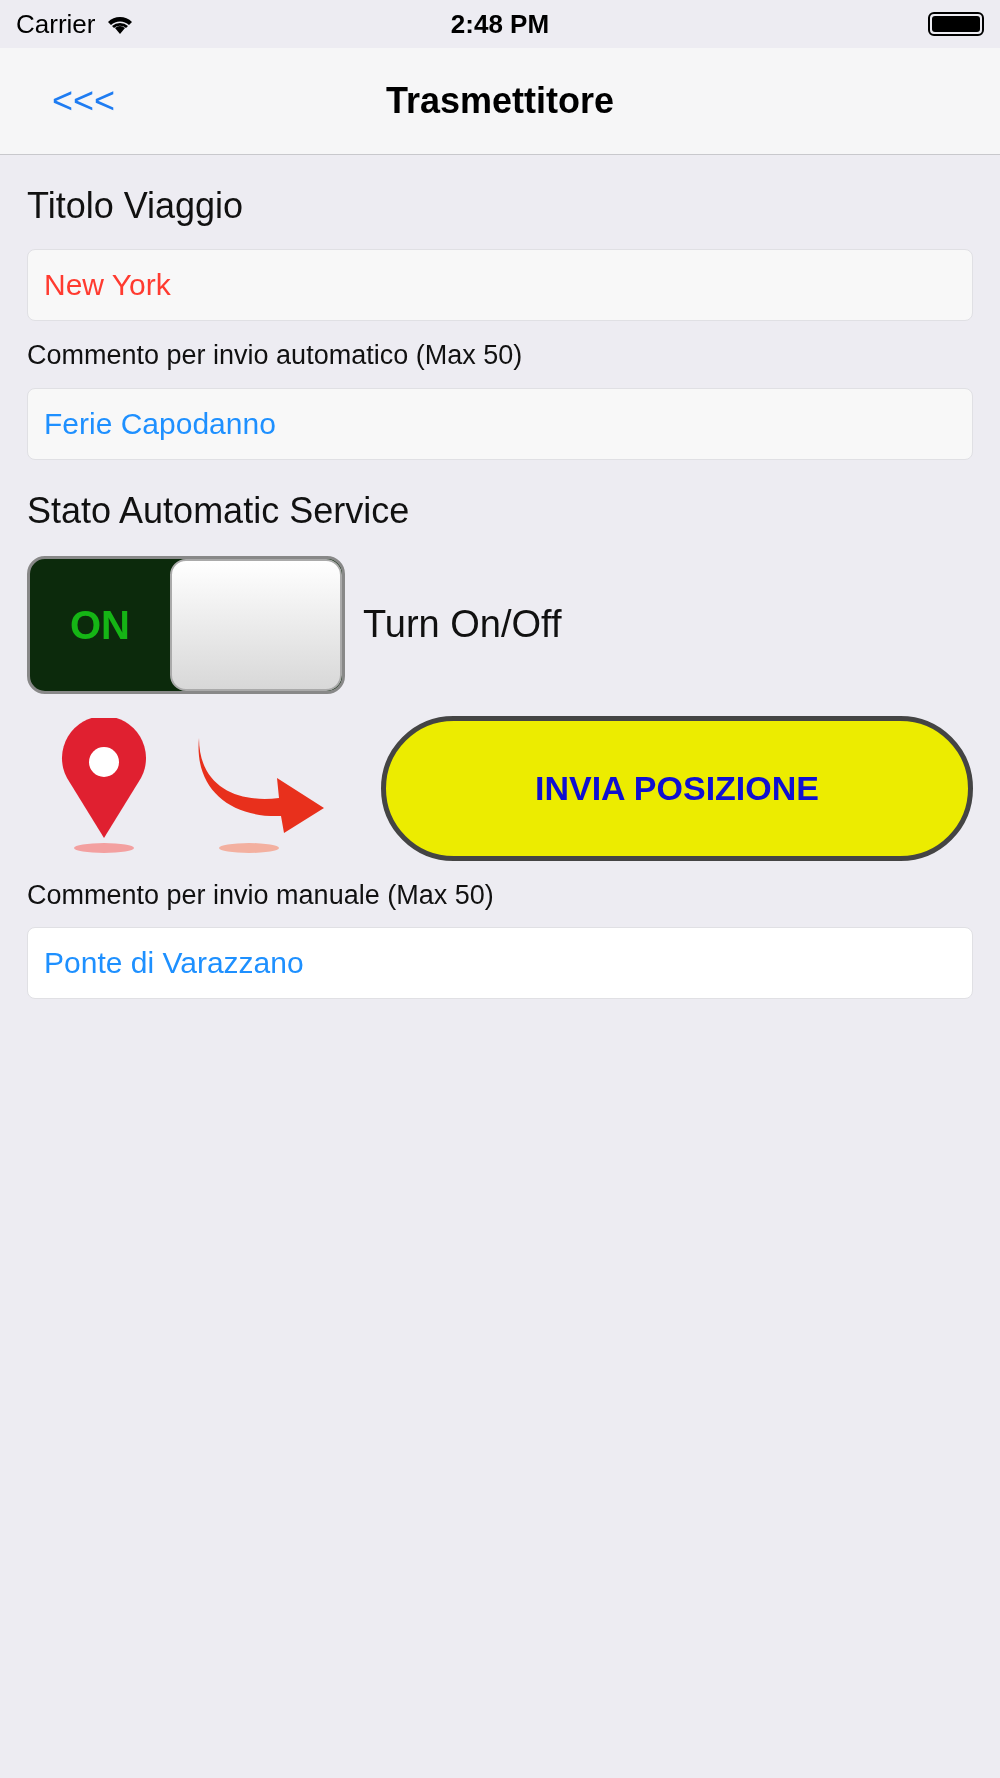 The width and height of the screenshot is (1000, 1778). What do you see at coordinates (500, 101) in the screenshot?
I see `nav-title: Trasmettitore` at bounding box center [500, 101].